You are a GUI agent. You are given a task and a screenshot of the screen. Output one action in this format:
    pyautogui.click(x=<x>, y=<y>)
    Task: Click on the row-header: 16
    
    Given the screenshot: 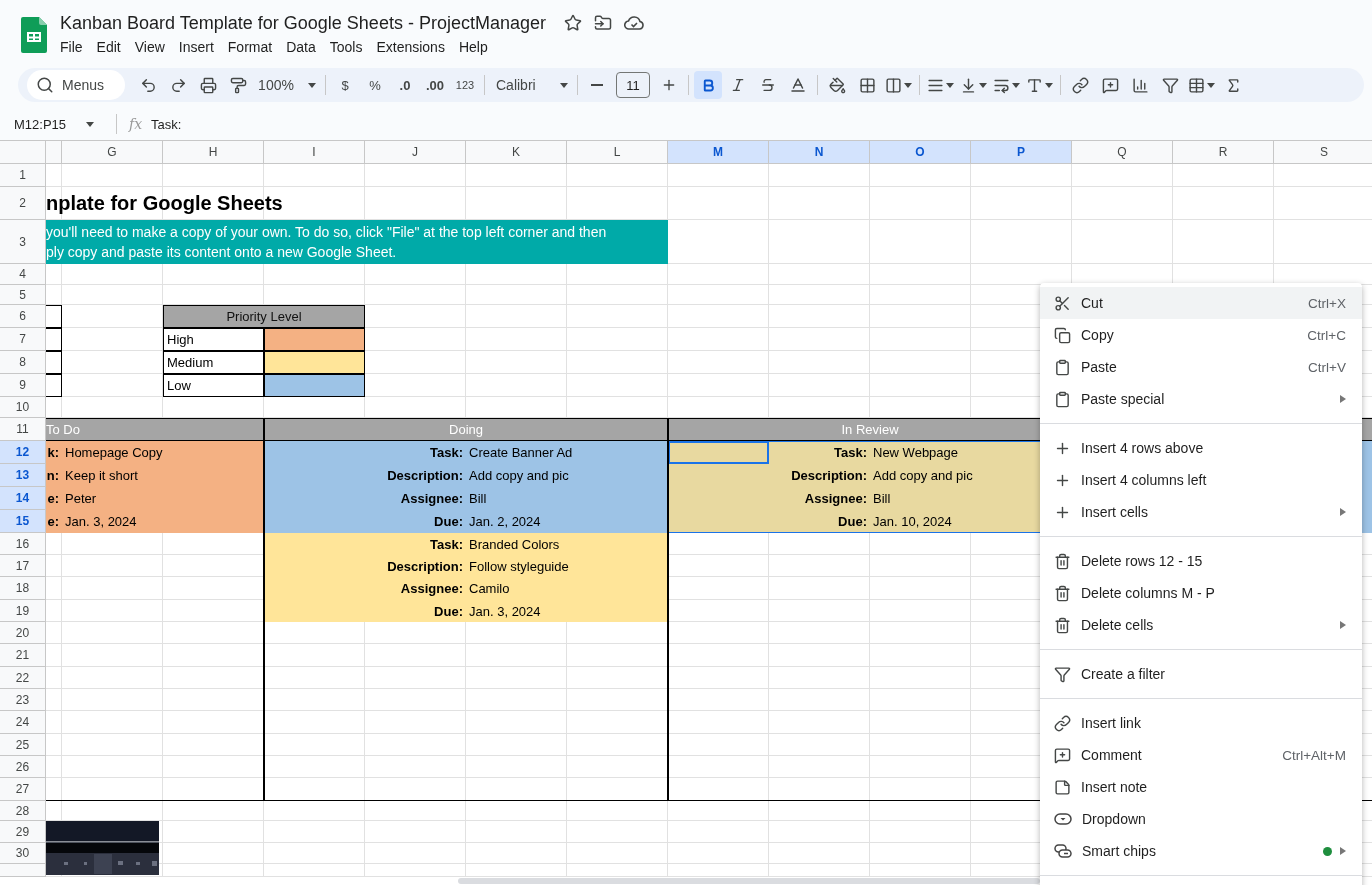 What is the action you would take?
    pyautogui.click(x=23, y=544)
    